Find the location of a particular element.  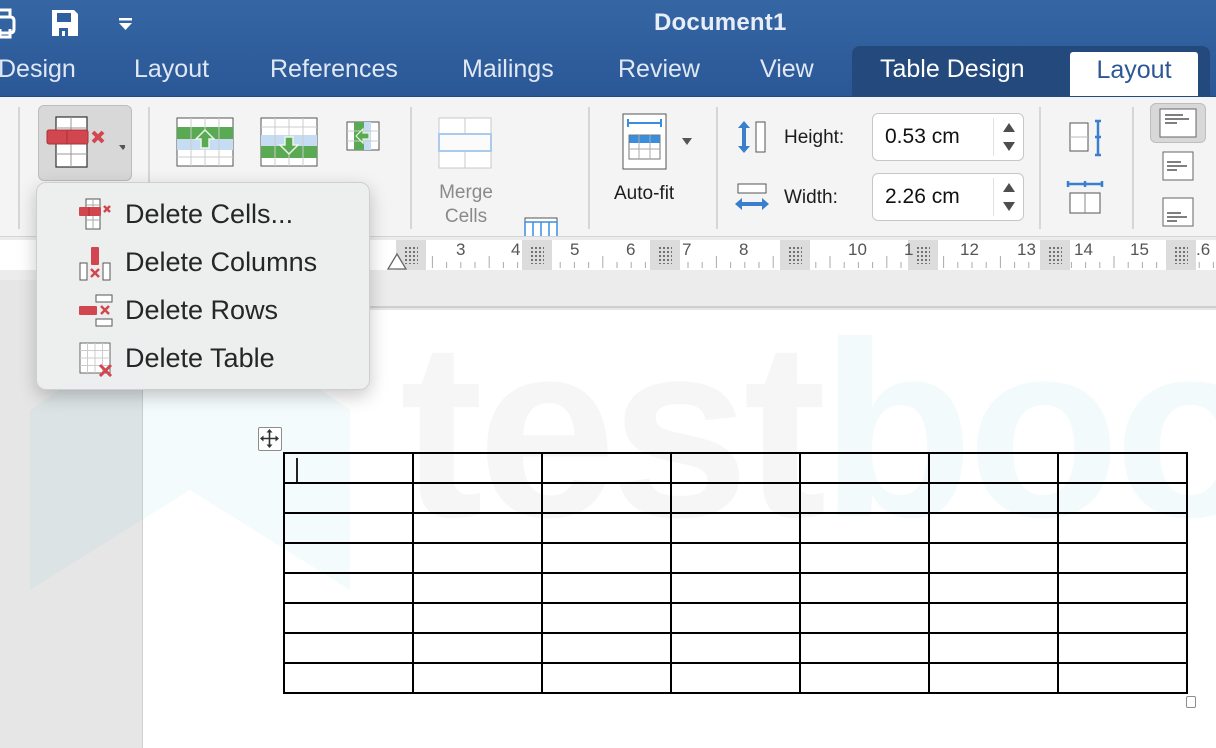

height-increment-icon is located at coordinates (1009, 127).